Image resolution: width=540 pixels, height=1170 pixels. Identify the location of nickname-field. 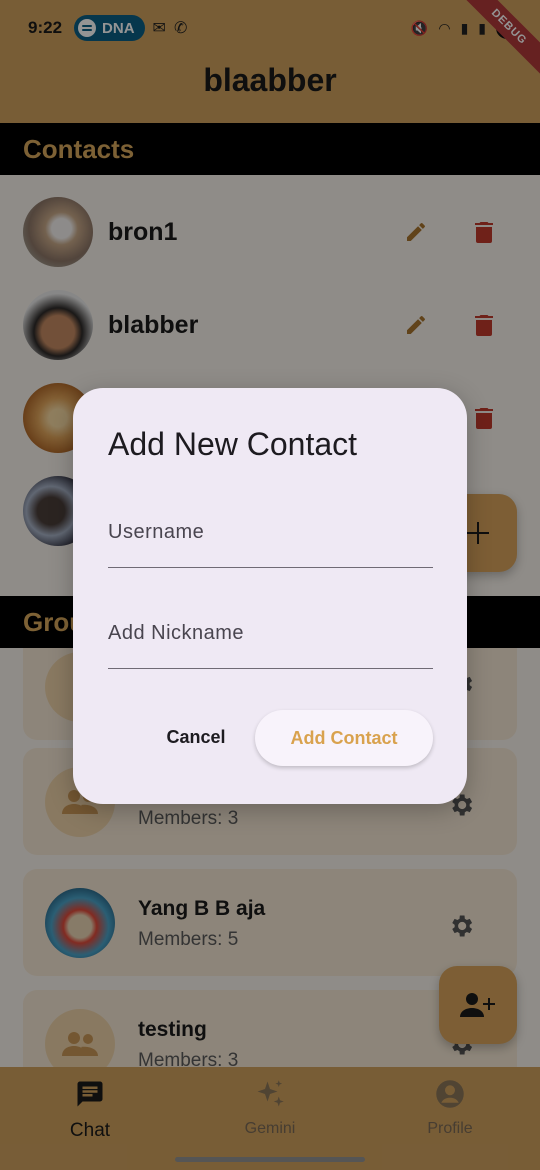
(270, 639).